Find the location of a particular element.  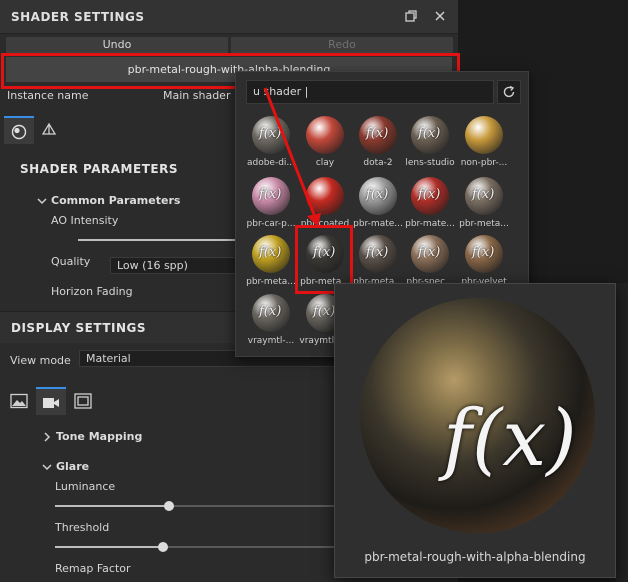

frame-icon is located at coordinates (83, 401).